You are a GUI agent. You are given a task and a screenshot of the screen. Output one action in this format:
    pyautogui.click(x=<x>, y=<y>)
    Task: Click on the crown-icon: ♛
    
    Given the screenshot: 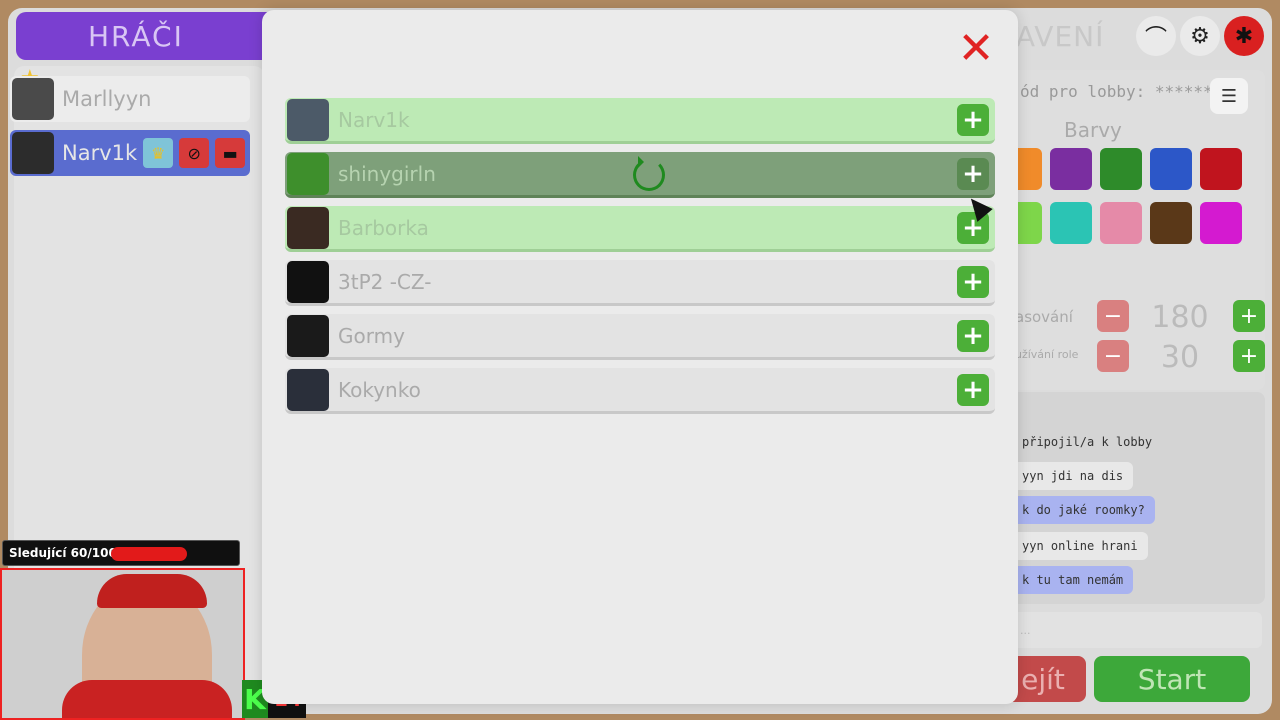 What is the action you would take?
    pyautogui.click(x=158, y=153)
    